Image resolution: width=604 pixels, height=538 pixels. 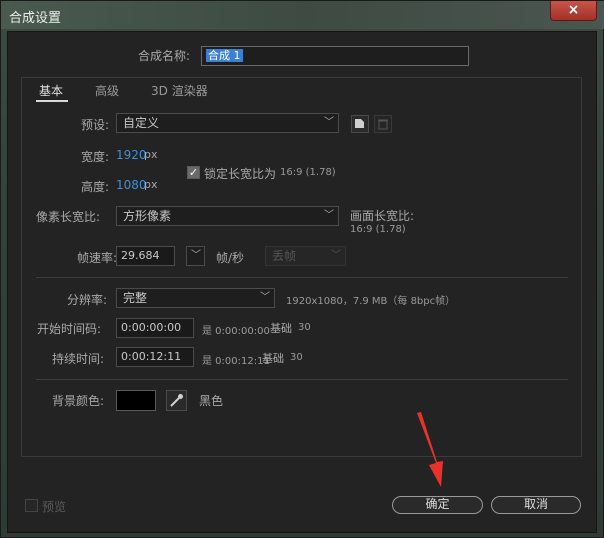 What do you see at coordinates (371, 301) in the screenshot?
I see `resolution-info: 1920x1080，7.9 MB（每 8bpc帧）` at bounding box center [371, 301].